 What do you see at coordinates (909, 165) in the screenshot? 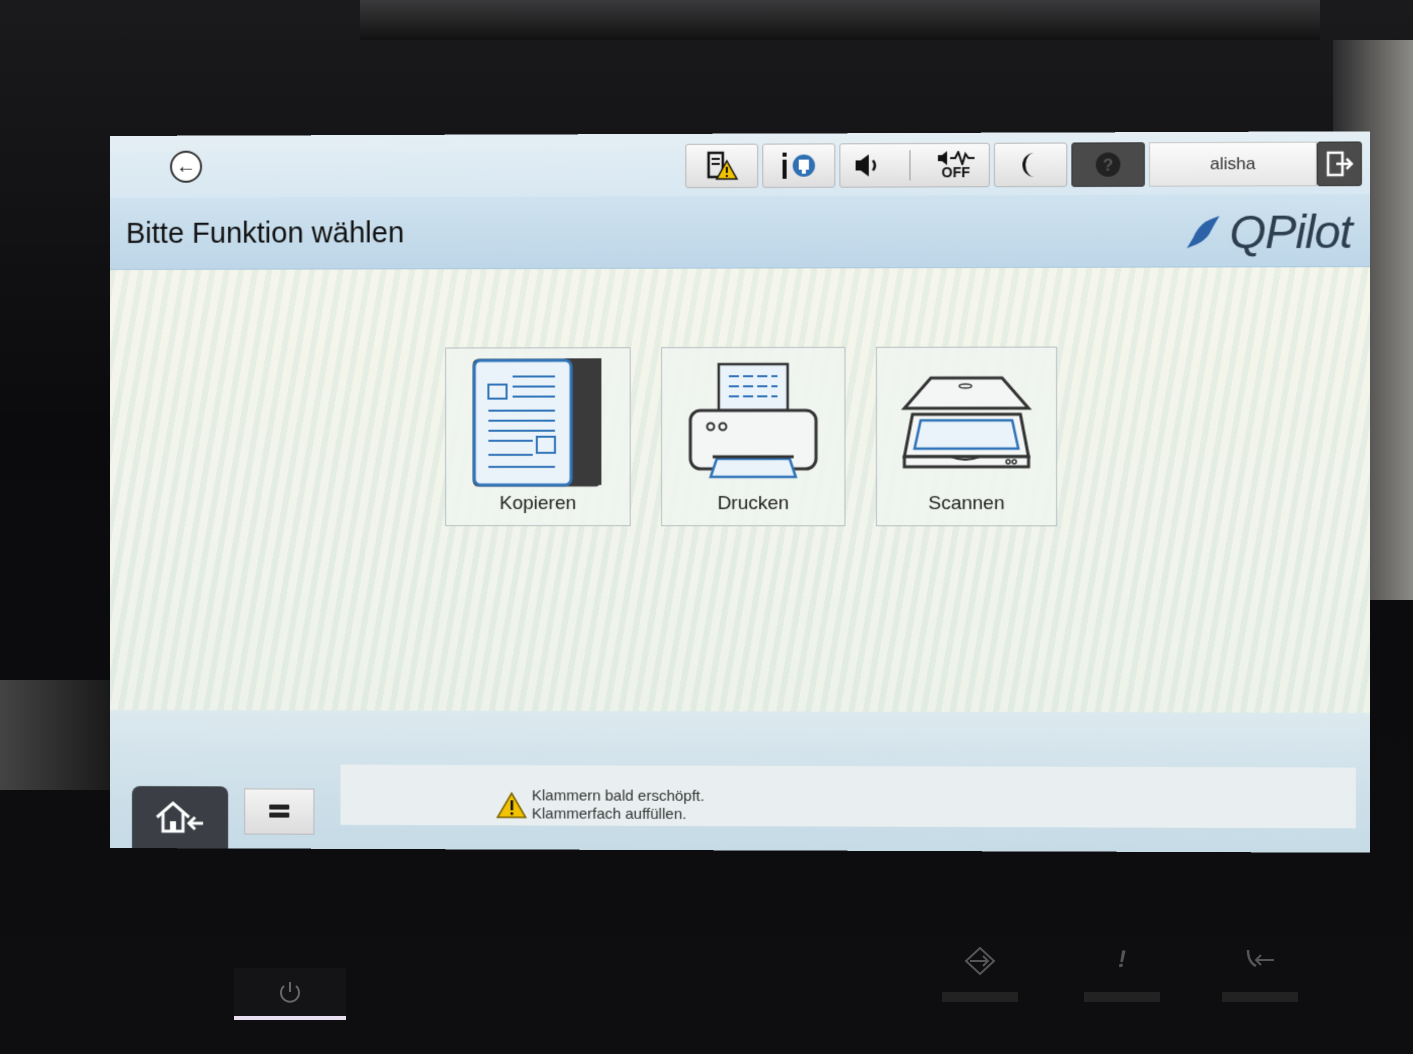
I see `divider` at bounding box center [909, 165].